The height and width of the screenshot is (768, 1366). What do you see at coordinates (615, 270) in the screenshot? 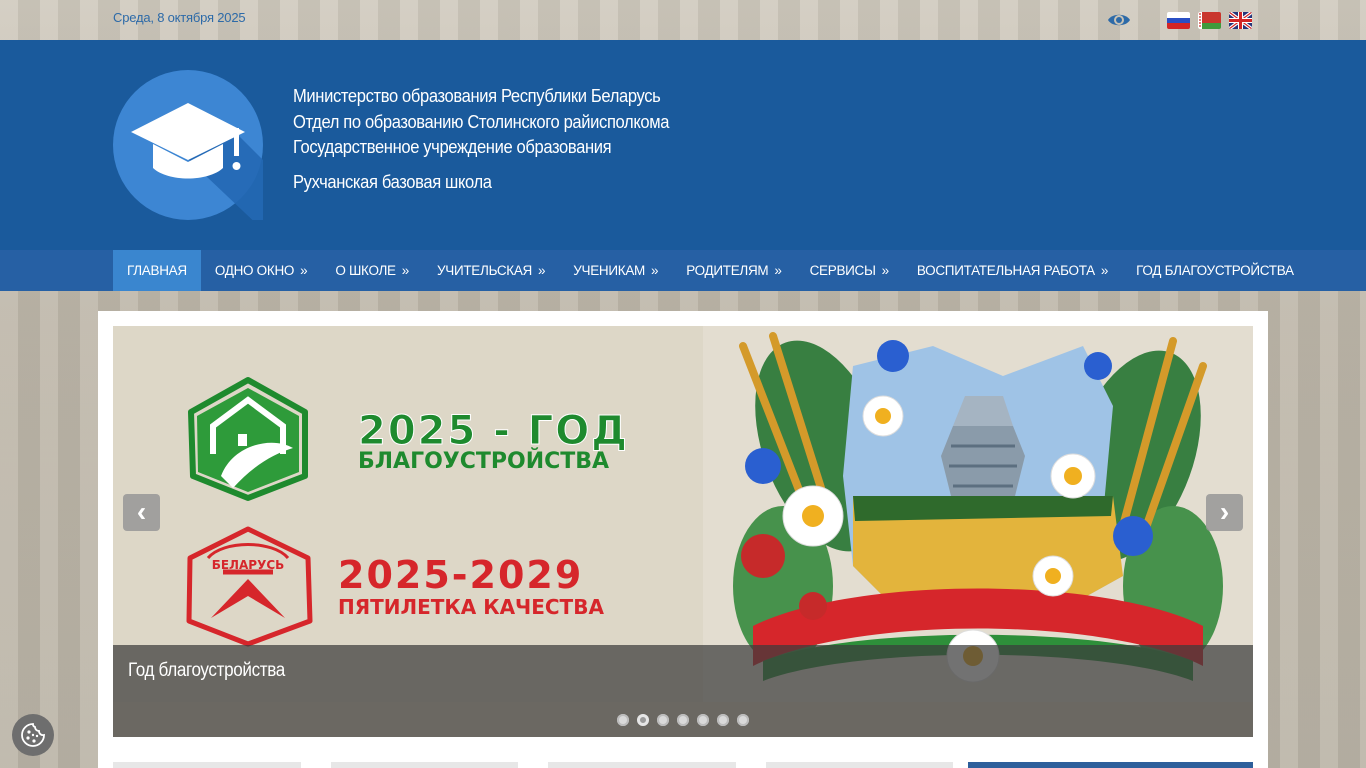
I see `nav-item-students: Ученикам»` at bounding box center [615, 270].